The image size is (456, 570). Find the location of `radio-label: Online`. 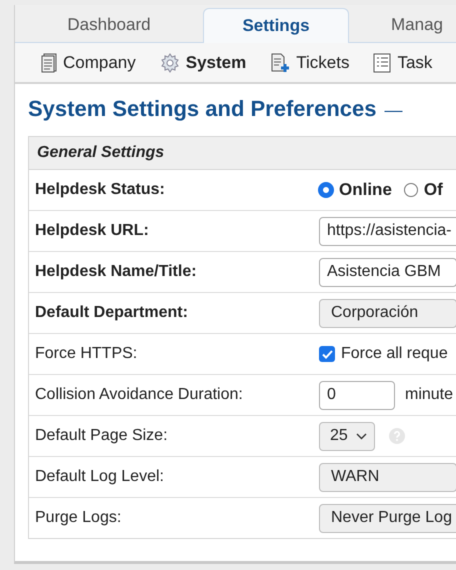

radio-label: Online is located at coordinates (365, 190).